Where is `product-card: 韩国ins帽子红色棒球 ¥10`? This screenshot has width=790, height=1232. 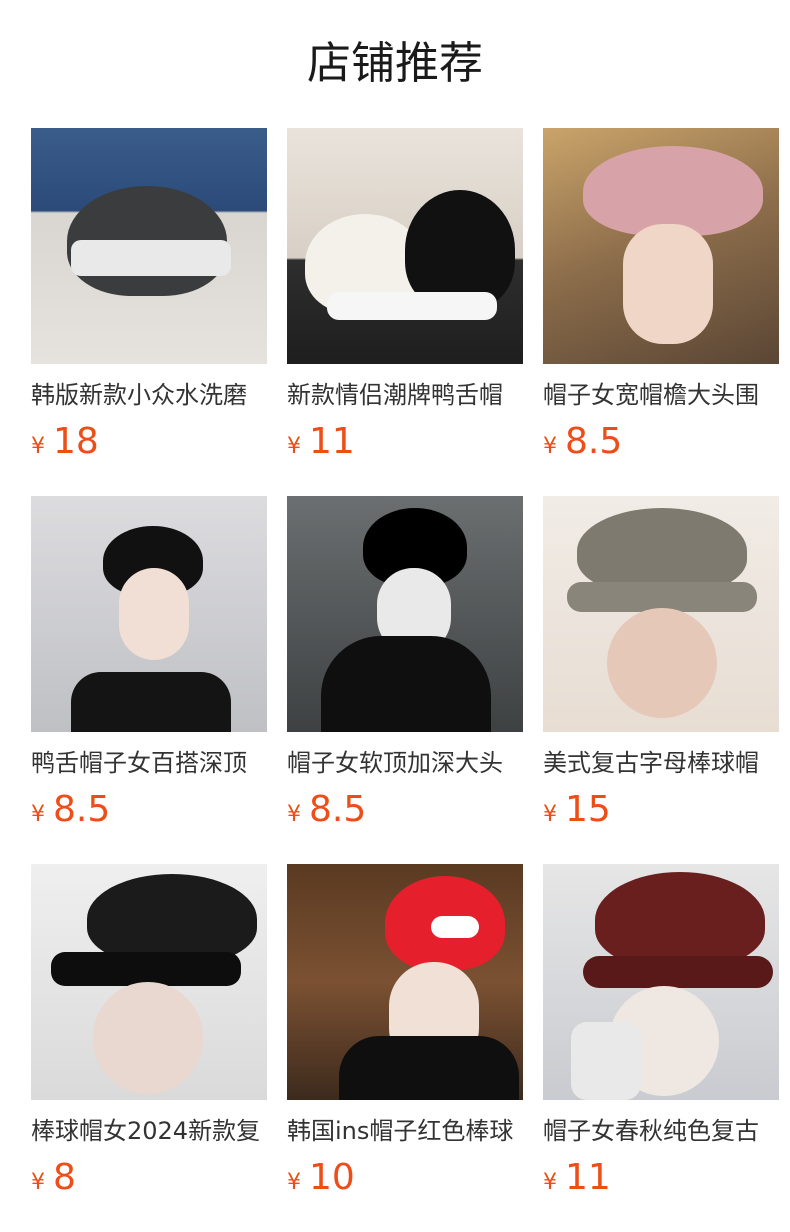 product-card: 韩国ins帽子红色棒球 ¥10 is located at coordinates (405, 1040).